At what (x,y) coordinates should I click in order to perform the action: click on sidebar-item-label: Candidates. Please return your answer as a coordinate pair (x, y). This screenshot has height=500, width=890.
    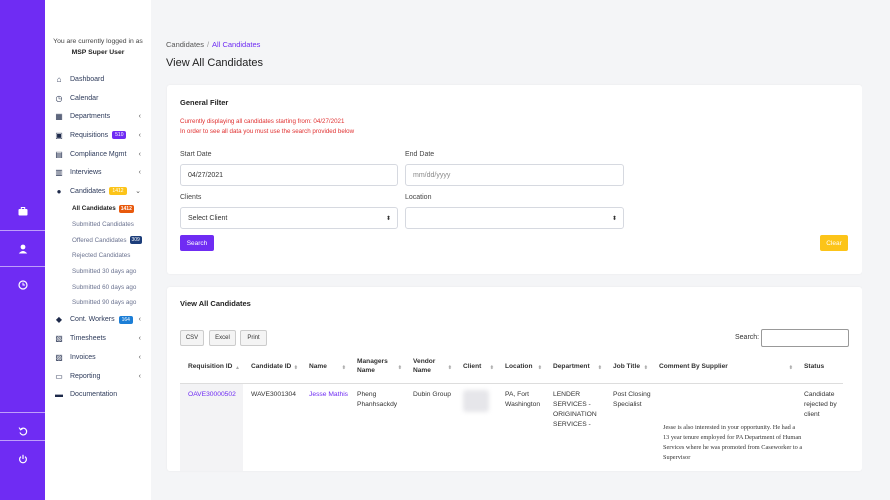
    Looking at the image, I should click on (88, 191).